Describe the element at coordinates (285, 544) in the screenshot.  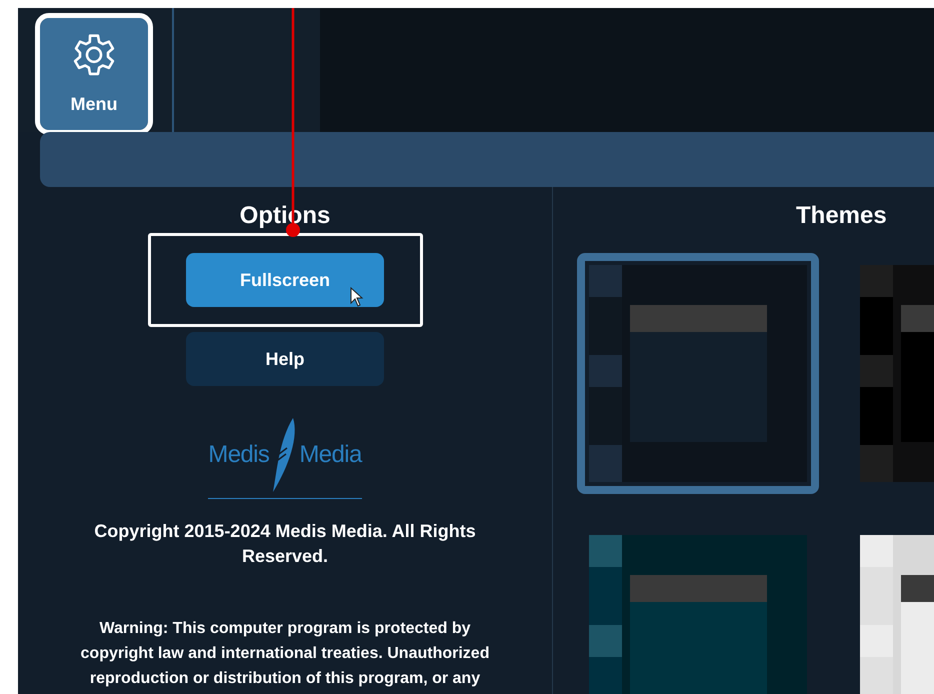
I see `copyright-text: Copyright 2015-2024 Medis Media. All Rights Reserved.` at that location.